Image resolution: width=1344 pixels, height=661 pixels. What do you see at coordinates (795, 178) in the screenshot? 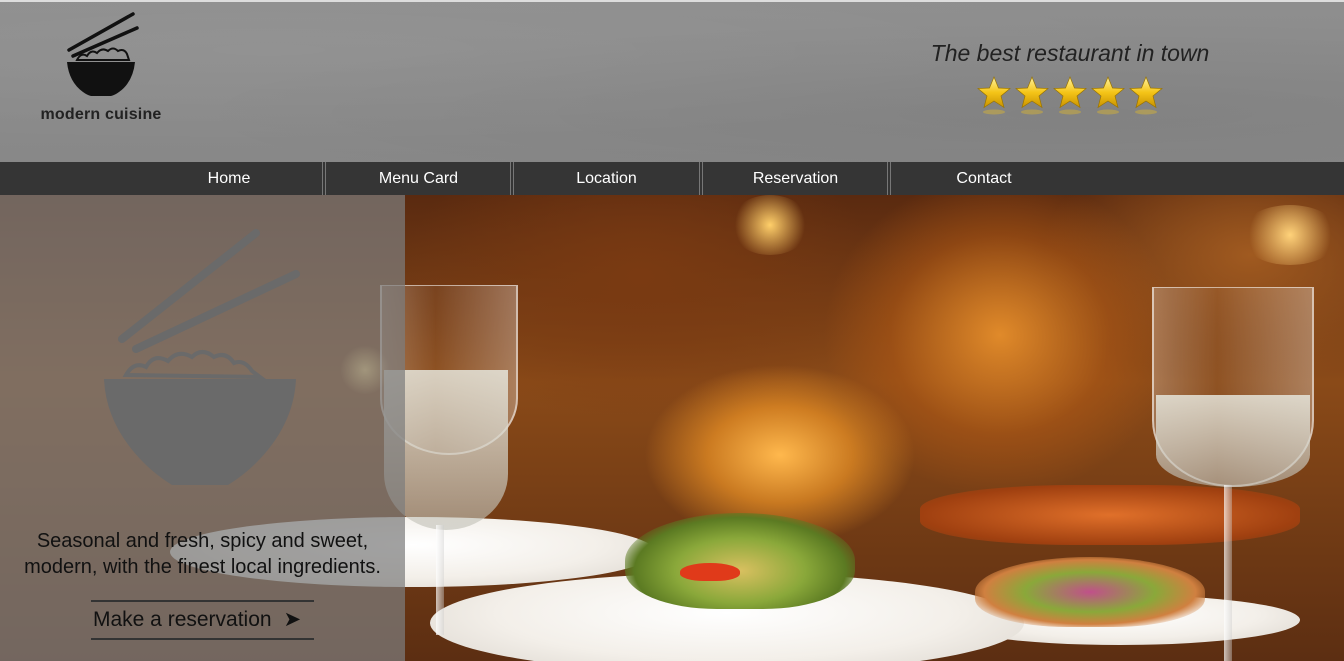
I see `nav-item-reservation: Reservation` at bounding box center [795, 178].